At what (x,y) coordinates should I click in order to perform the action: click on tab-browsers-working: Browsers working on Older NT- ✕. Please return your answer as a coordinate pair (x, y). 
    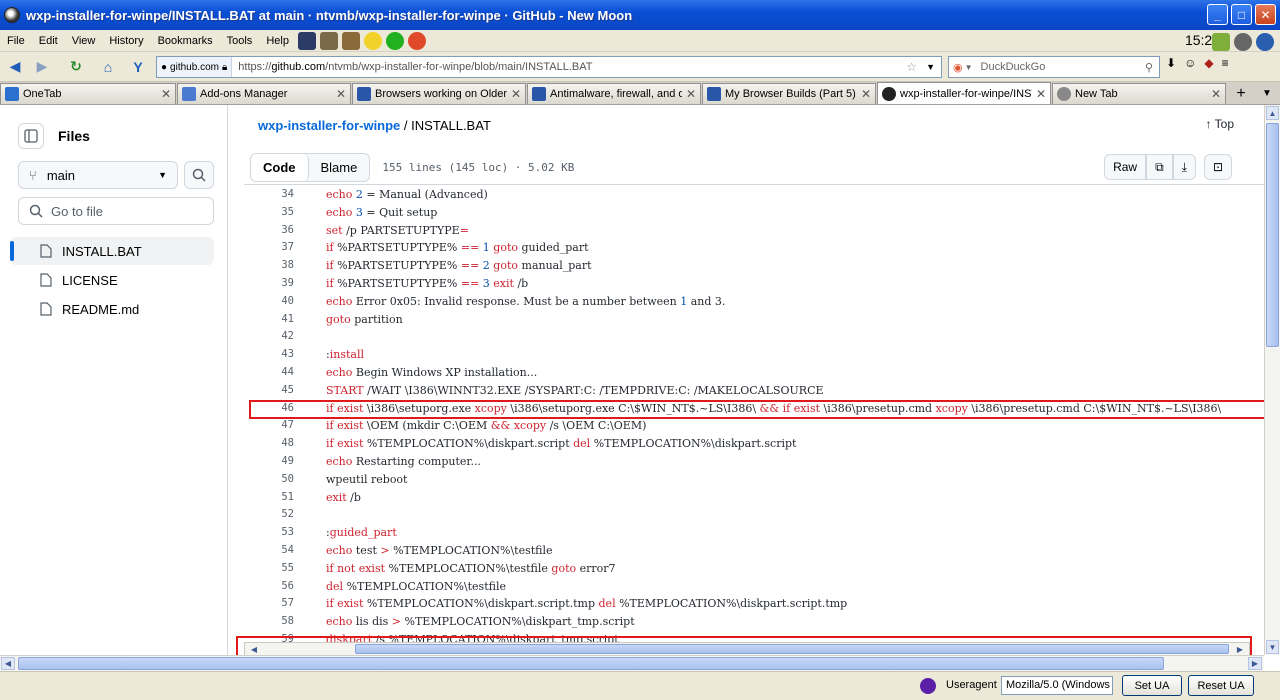
    Looking at the image, I should click on (439, 93).